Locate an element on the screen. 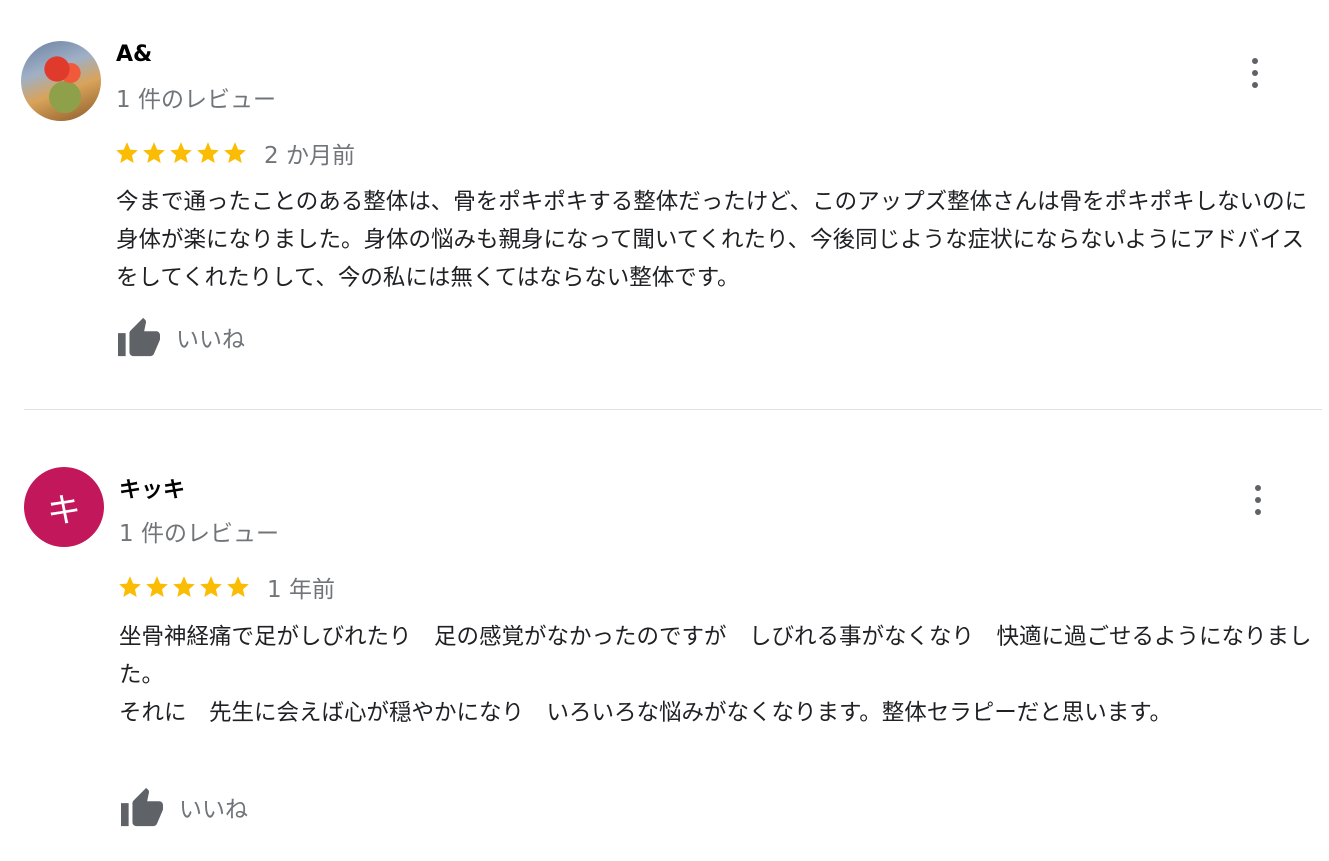  reviewer-name: A& is located at coordinates (134, 54).